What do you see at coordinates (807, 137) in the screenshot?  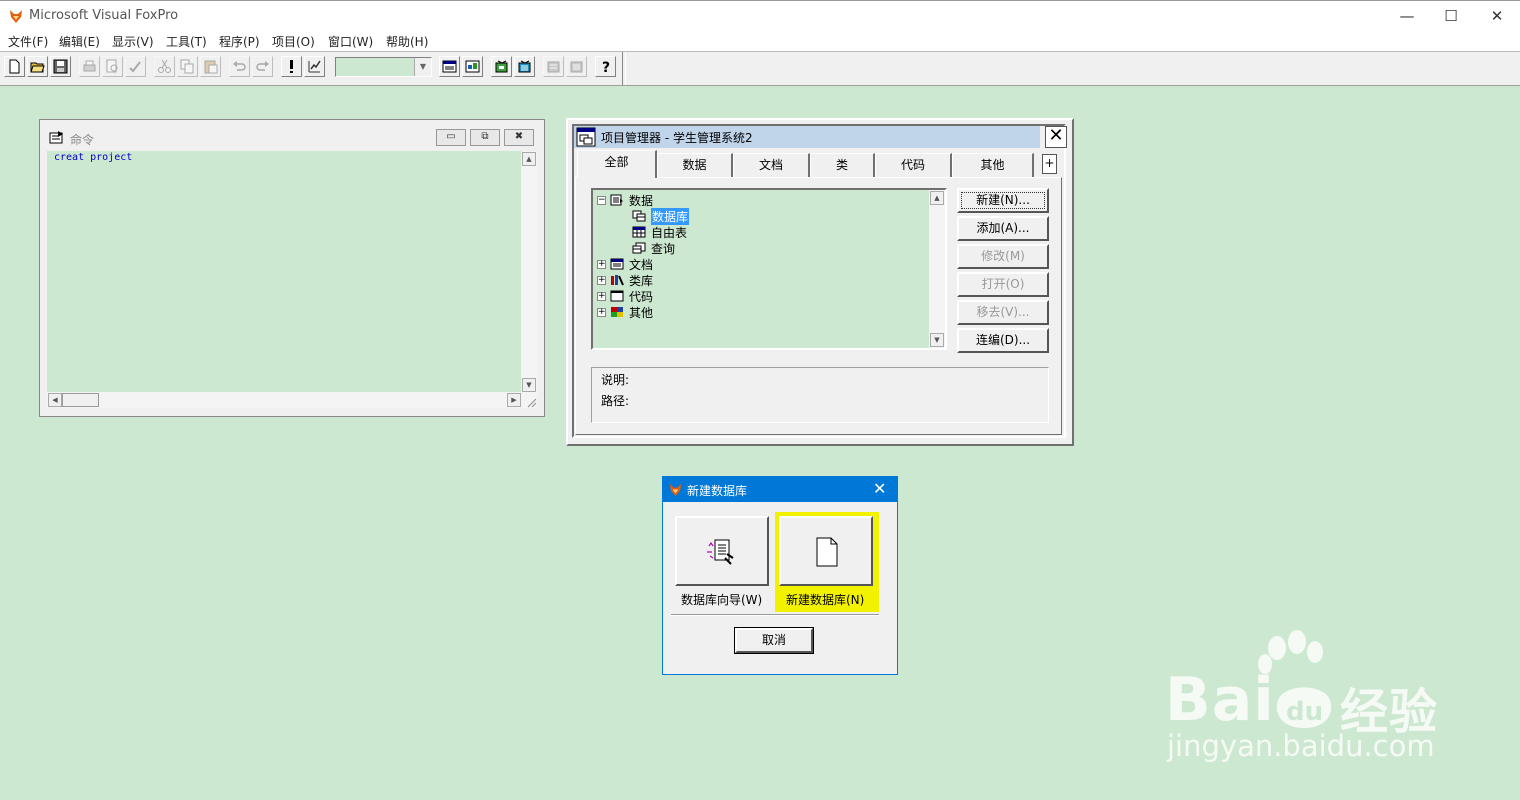 I see `project-manager-header: 项目管理器 - 学生管理系统2` at bounding box center [807, 137].